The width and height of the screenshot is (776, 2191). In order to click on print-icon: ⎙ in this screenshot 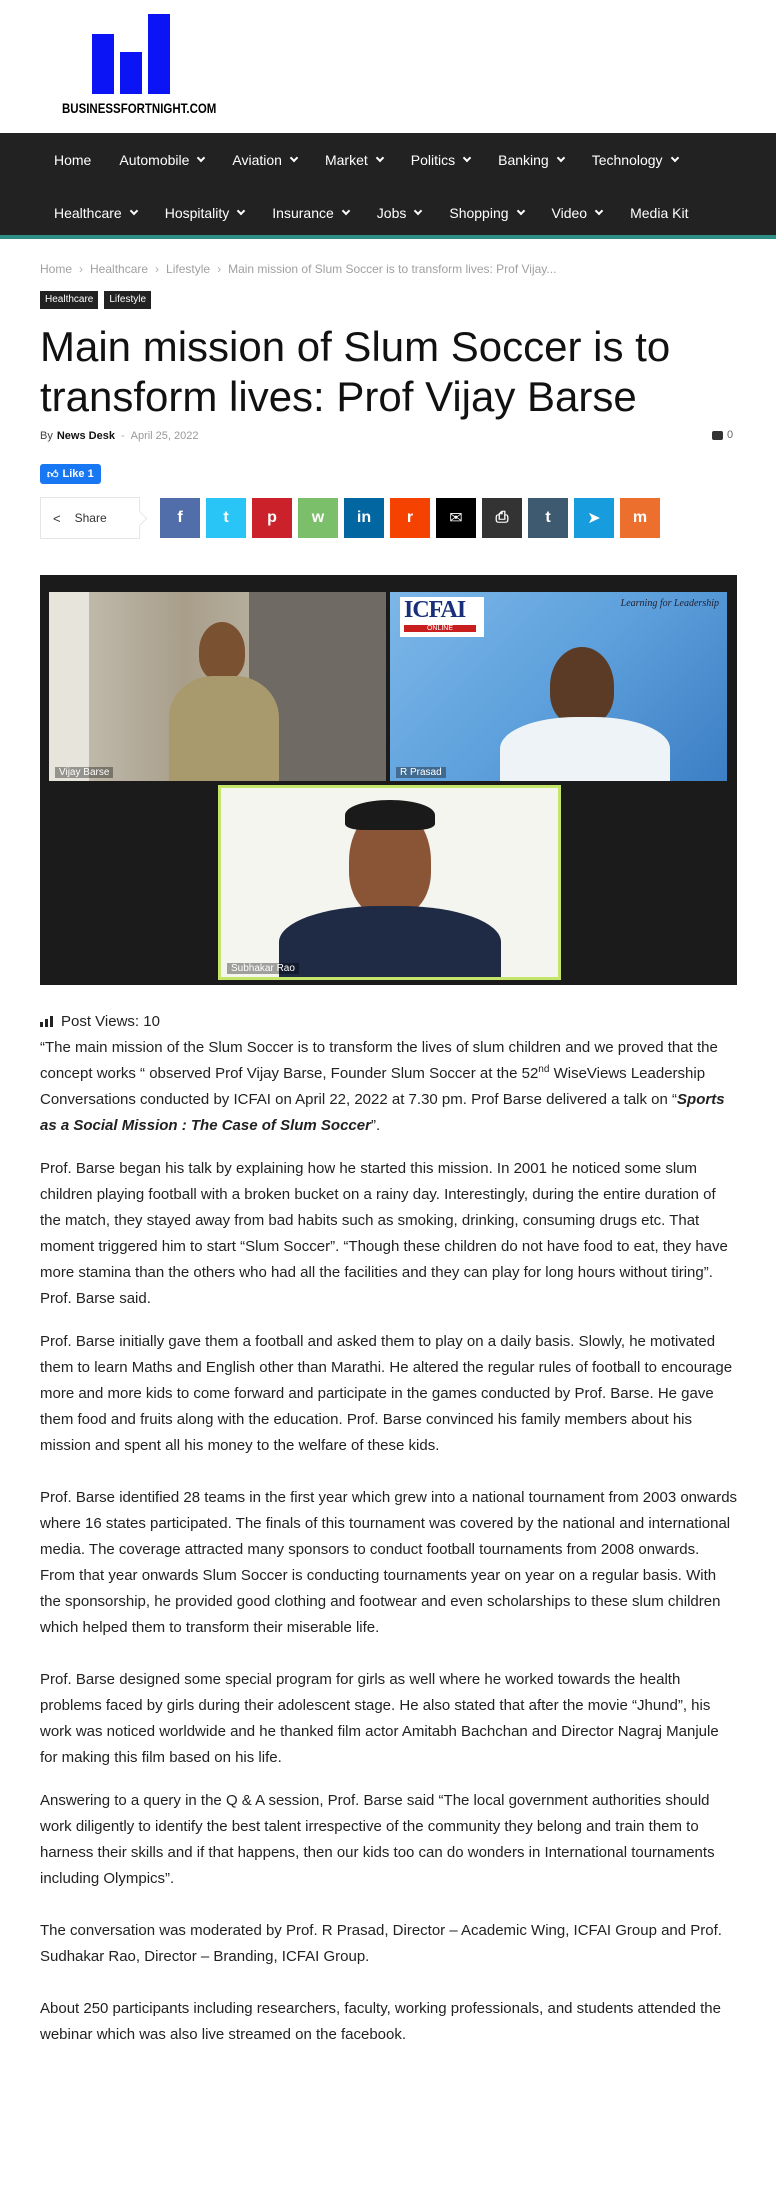, I will do `click(502, 517)`.